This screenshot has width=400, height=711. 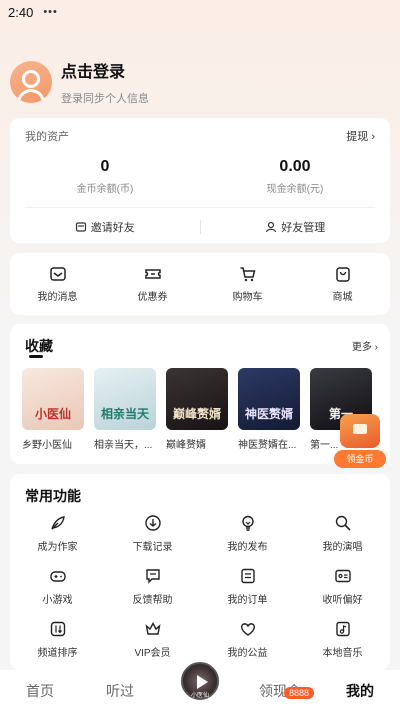 What do you see at coordinates (152, 628) in the screenshot?
I see `crown-icon` at bounding box center [152, 628].